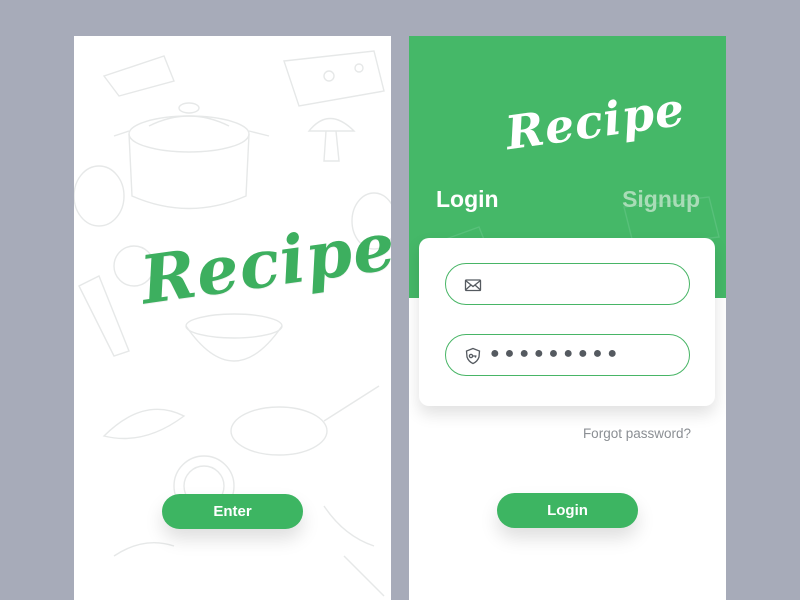 Image resolution: width=800 pixels, height=600 pixels. What do you see at coordinates (567, 284) in the screenshot?
I see `email-field` at bounding box center [567, 284].